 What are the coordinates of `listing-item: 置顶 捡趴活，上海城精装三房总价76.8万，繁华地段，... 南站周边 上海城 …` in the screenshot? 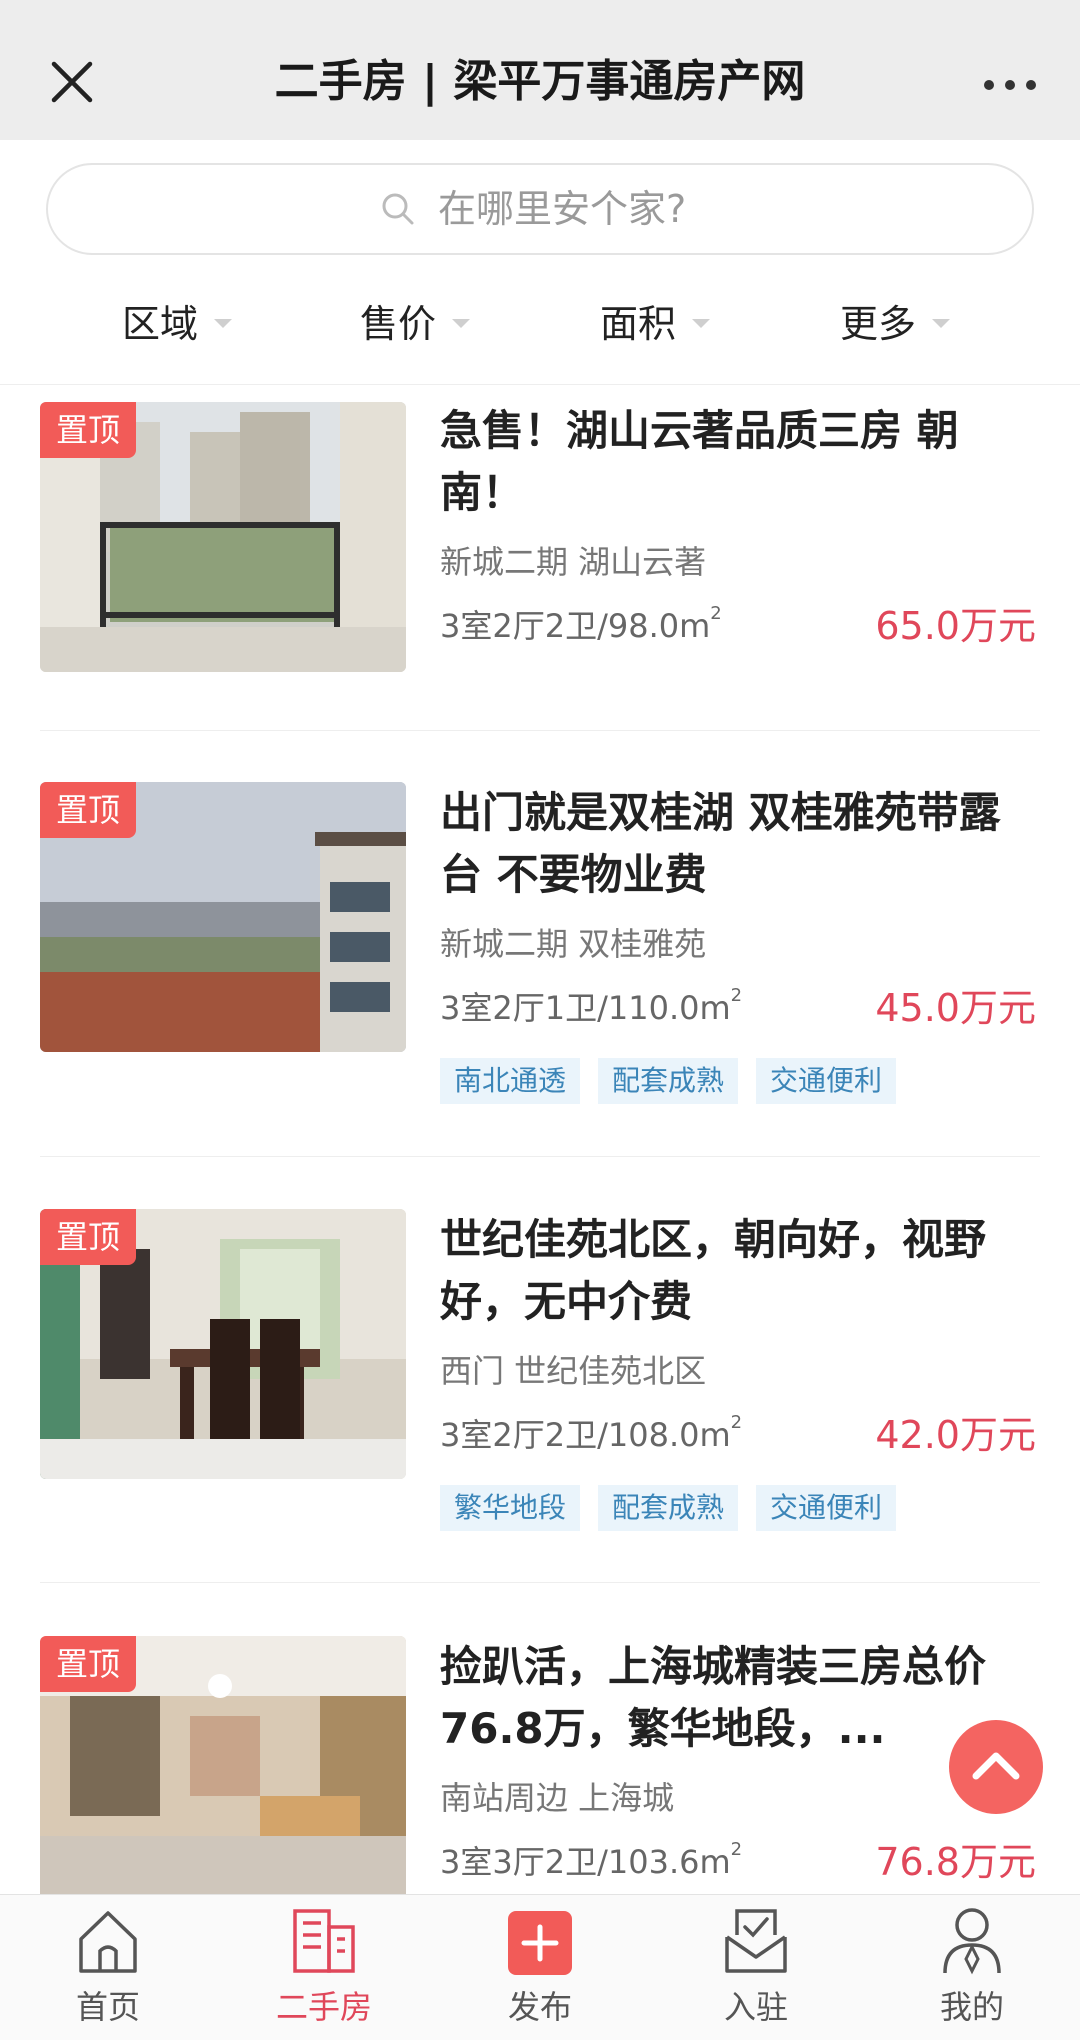 It's located at (540, 1765).